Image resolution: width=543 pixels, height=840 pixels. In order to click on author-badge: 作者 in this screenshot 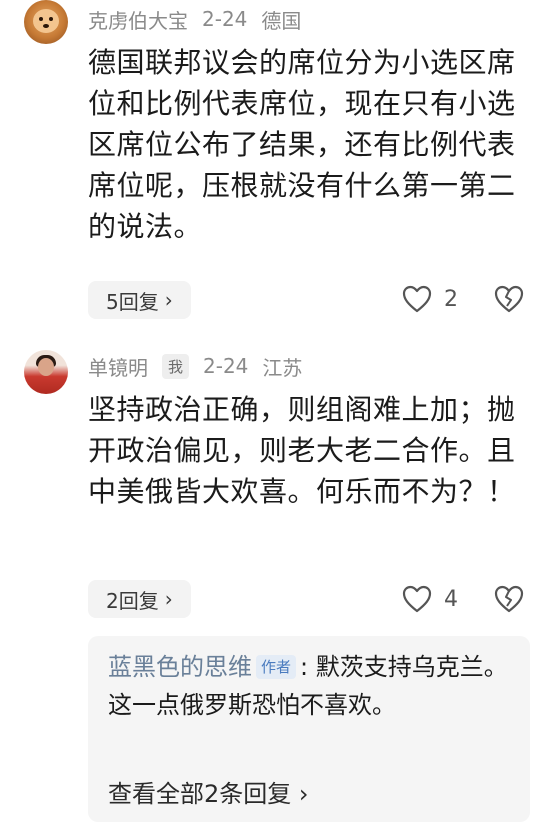, I will do `click(276, 667)`.